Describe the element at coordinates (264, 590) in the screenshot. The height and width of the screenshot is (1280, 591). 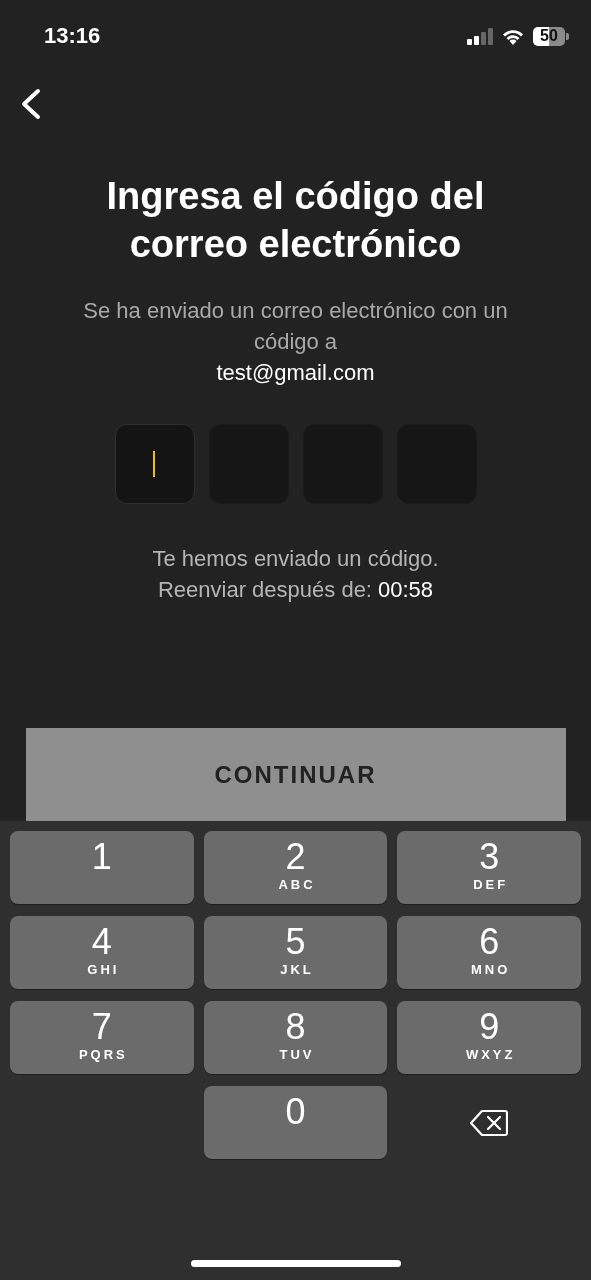
I see `resend-label: Reenviar después de:` at that location.